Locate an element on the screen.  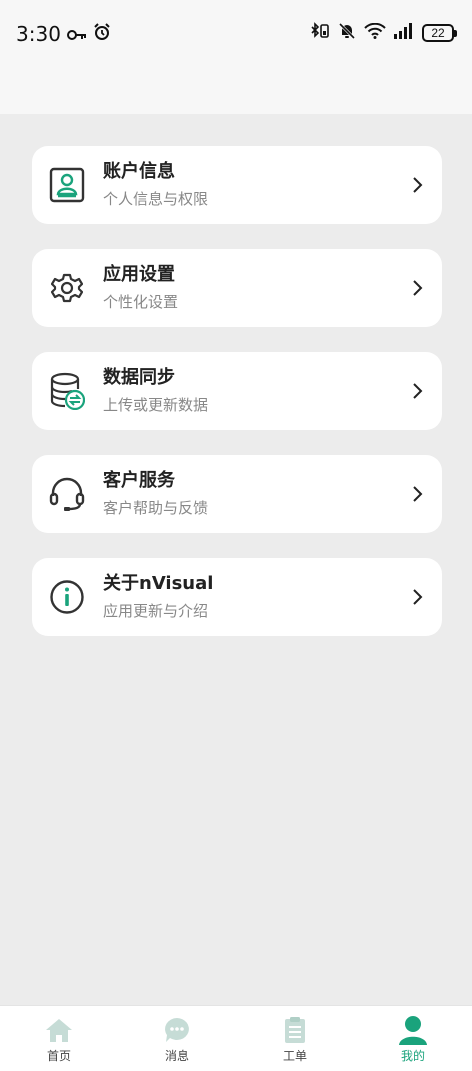
info-icon is located at coordinates (67, 597).